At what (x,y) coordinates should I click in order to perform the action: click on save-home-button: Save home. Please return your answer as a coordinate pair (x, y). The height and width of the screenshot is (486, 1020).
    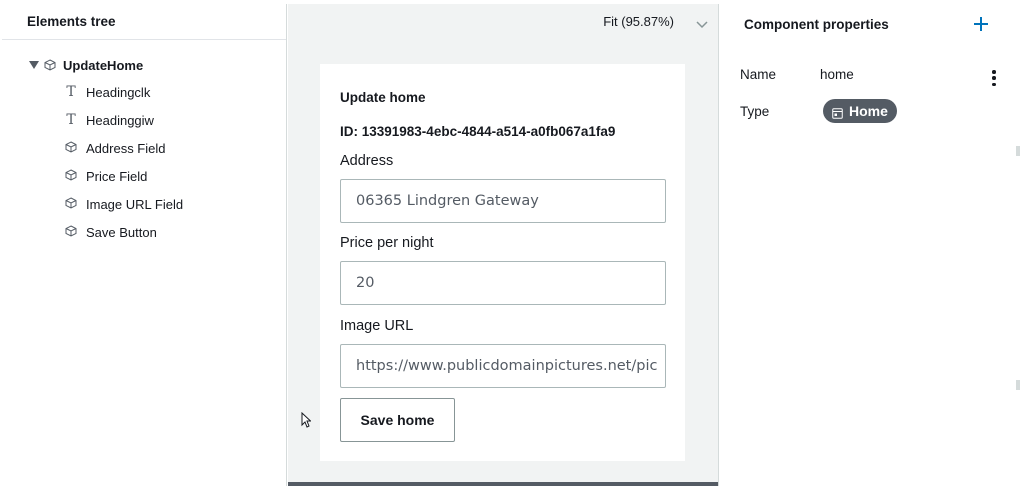
    Looking at the image, I should click on (397, 420).